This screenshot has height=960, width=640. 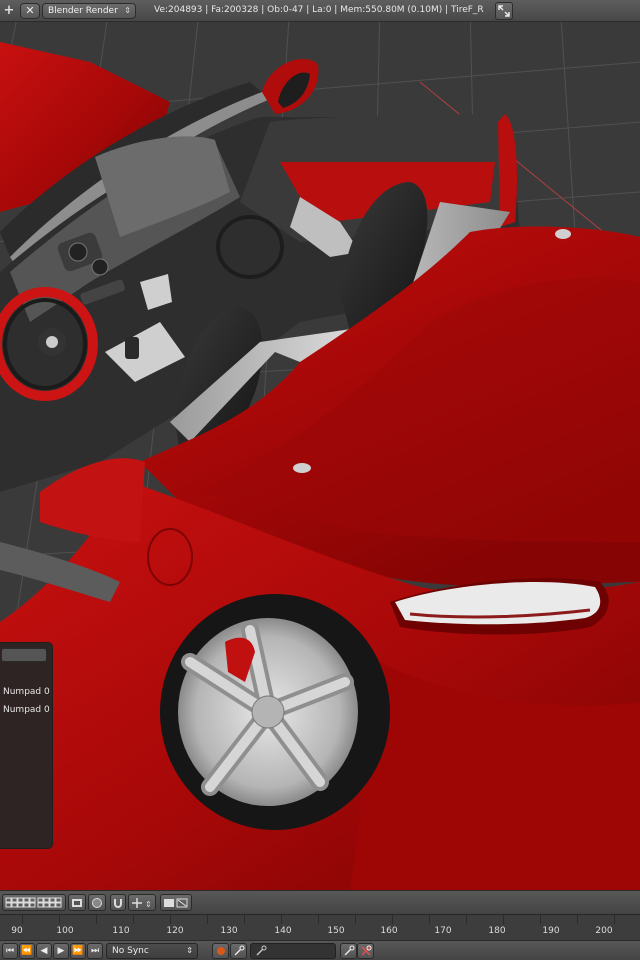 What do you see at coordinates (293, 951) in the screenshot?
I see `active-keying-set-field` at bounding box center [293, 951].